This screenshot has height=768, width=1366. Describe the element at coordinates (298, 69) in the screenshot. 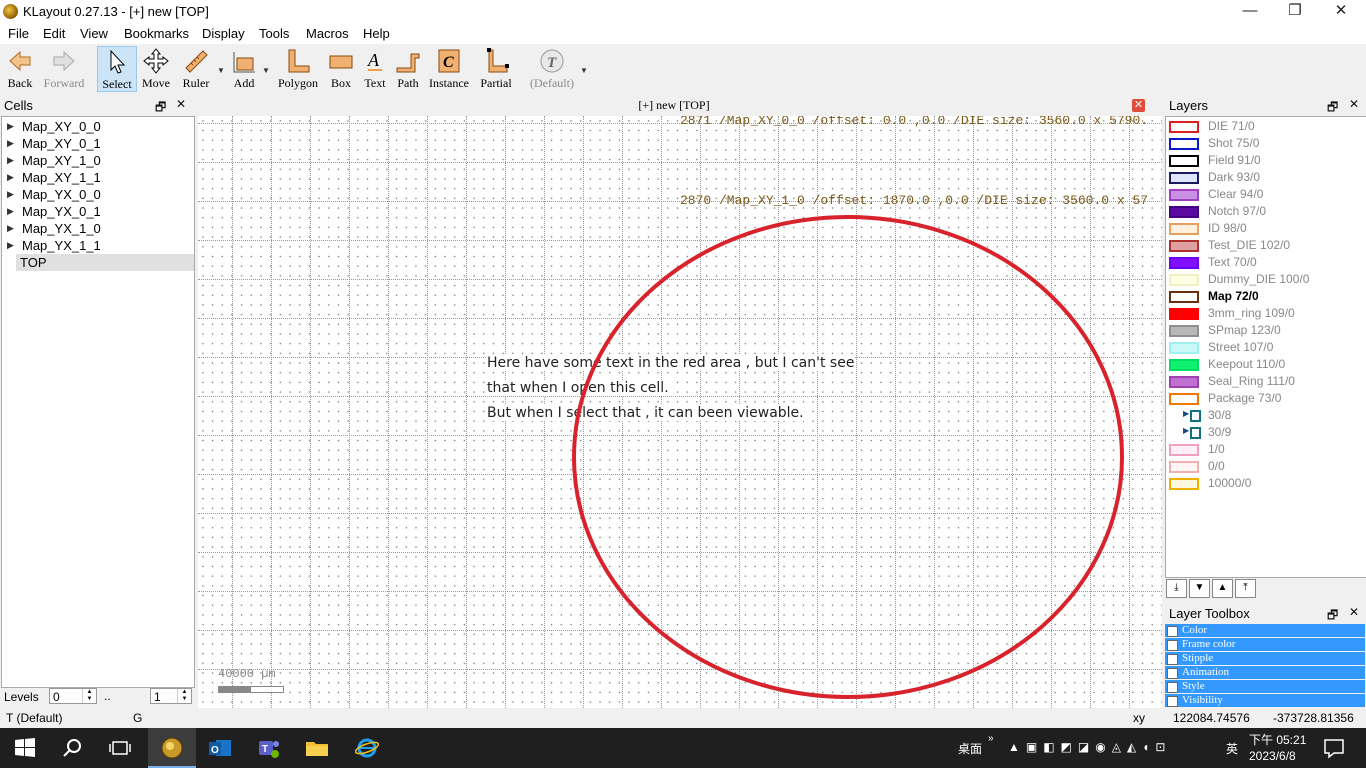

I see `polygon-button: Polygon` at that location.